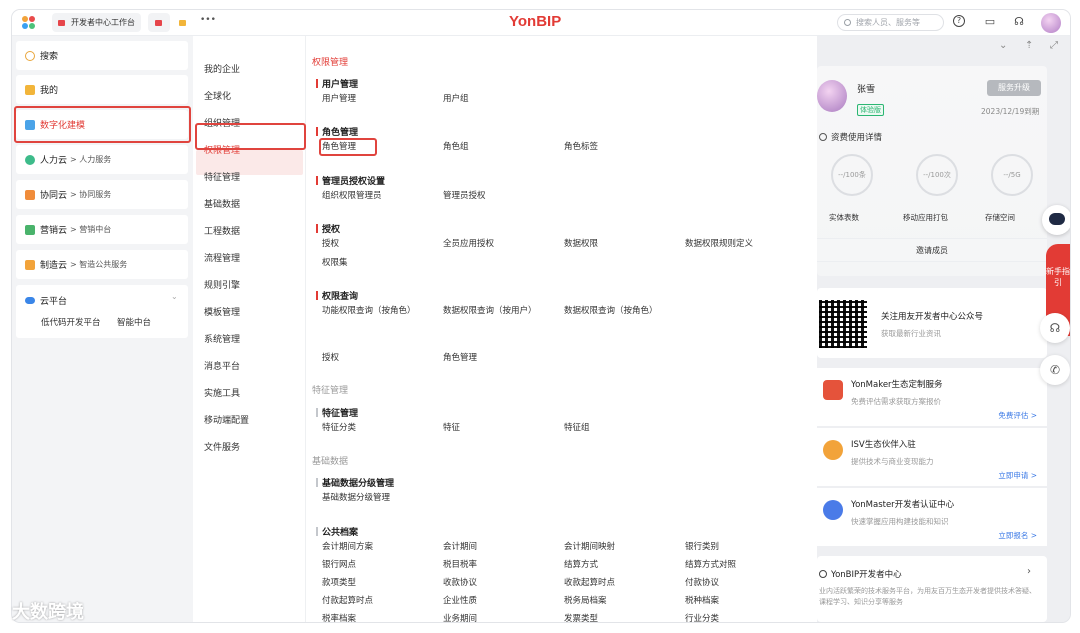 The image size is (1080, 633). I want to click on link-role-group: 角色组, so click(456, 147).